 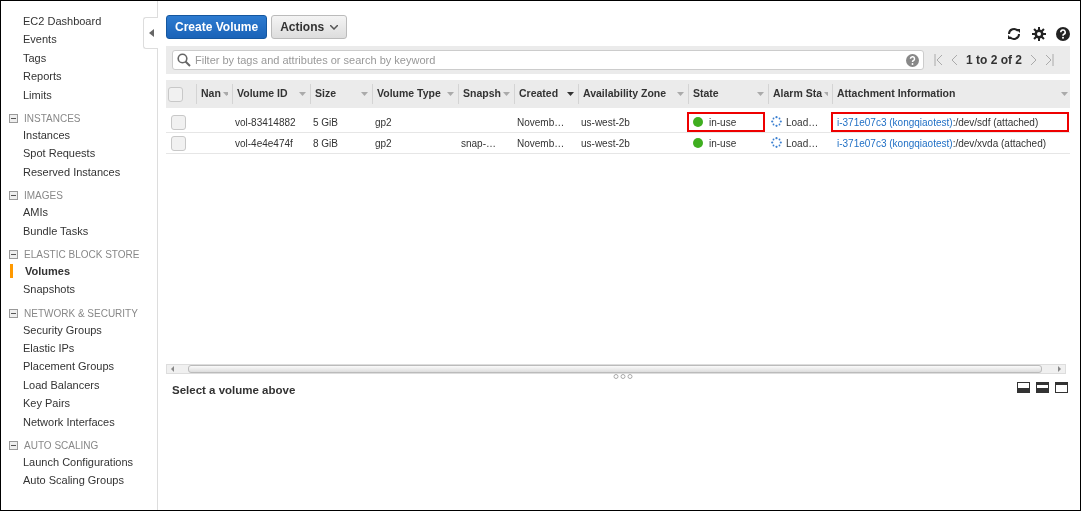 I want to click on sidebar-item: Key Pairs, so click(x=47, y=403).